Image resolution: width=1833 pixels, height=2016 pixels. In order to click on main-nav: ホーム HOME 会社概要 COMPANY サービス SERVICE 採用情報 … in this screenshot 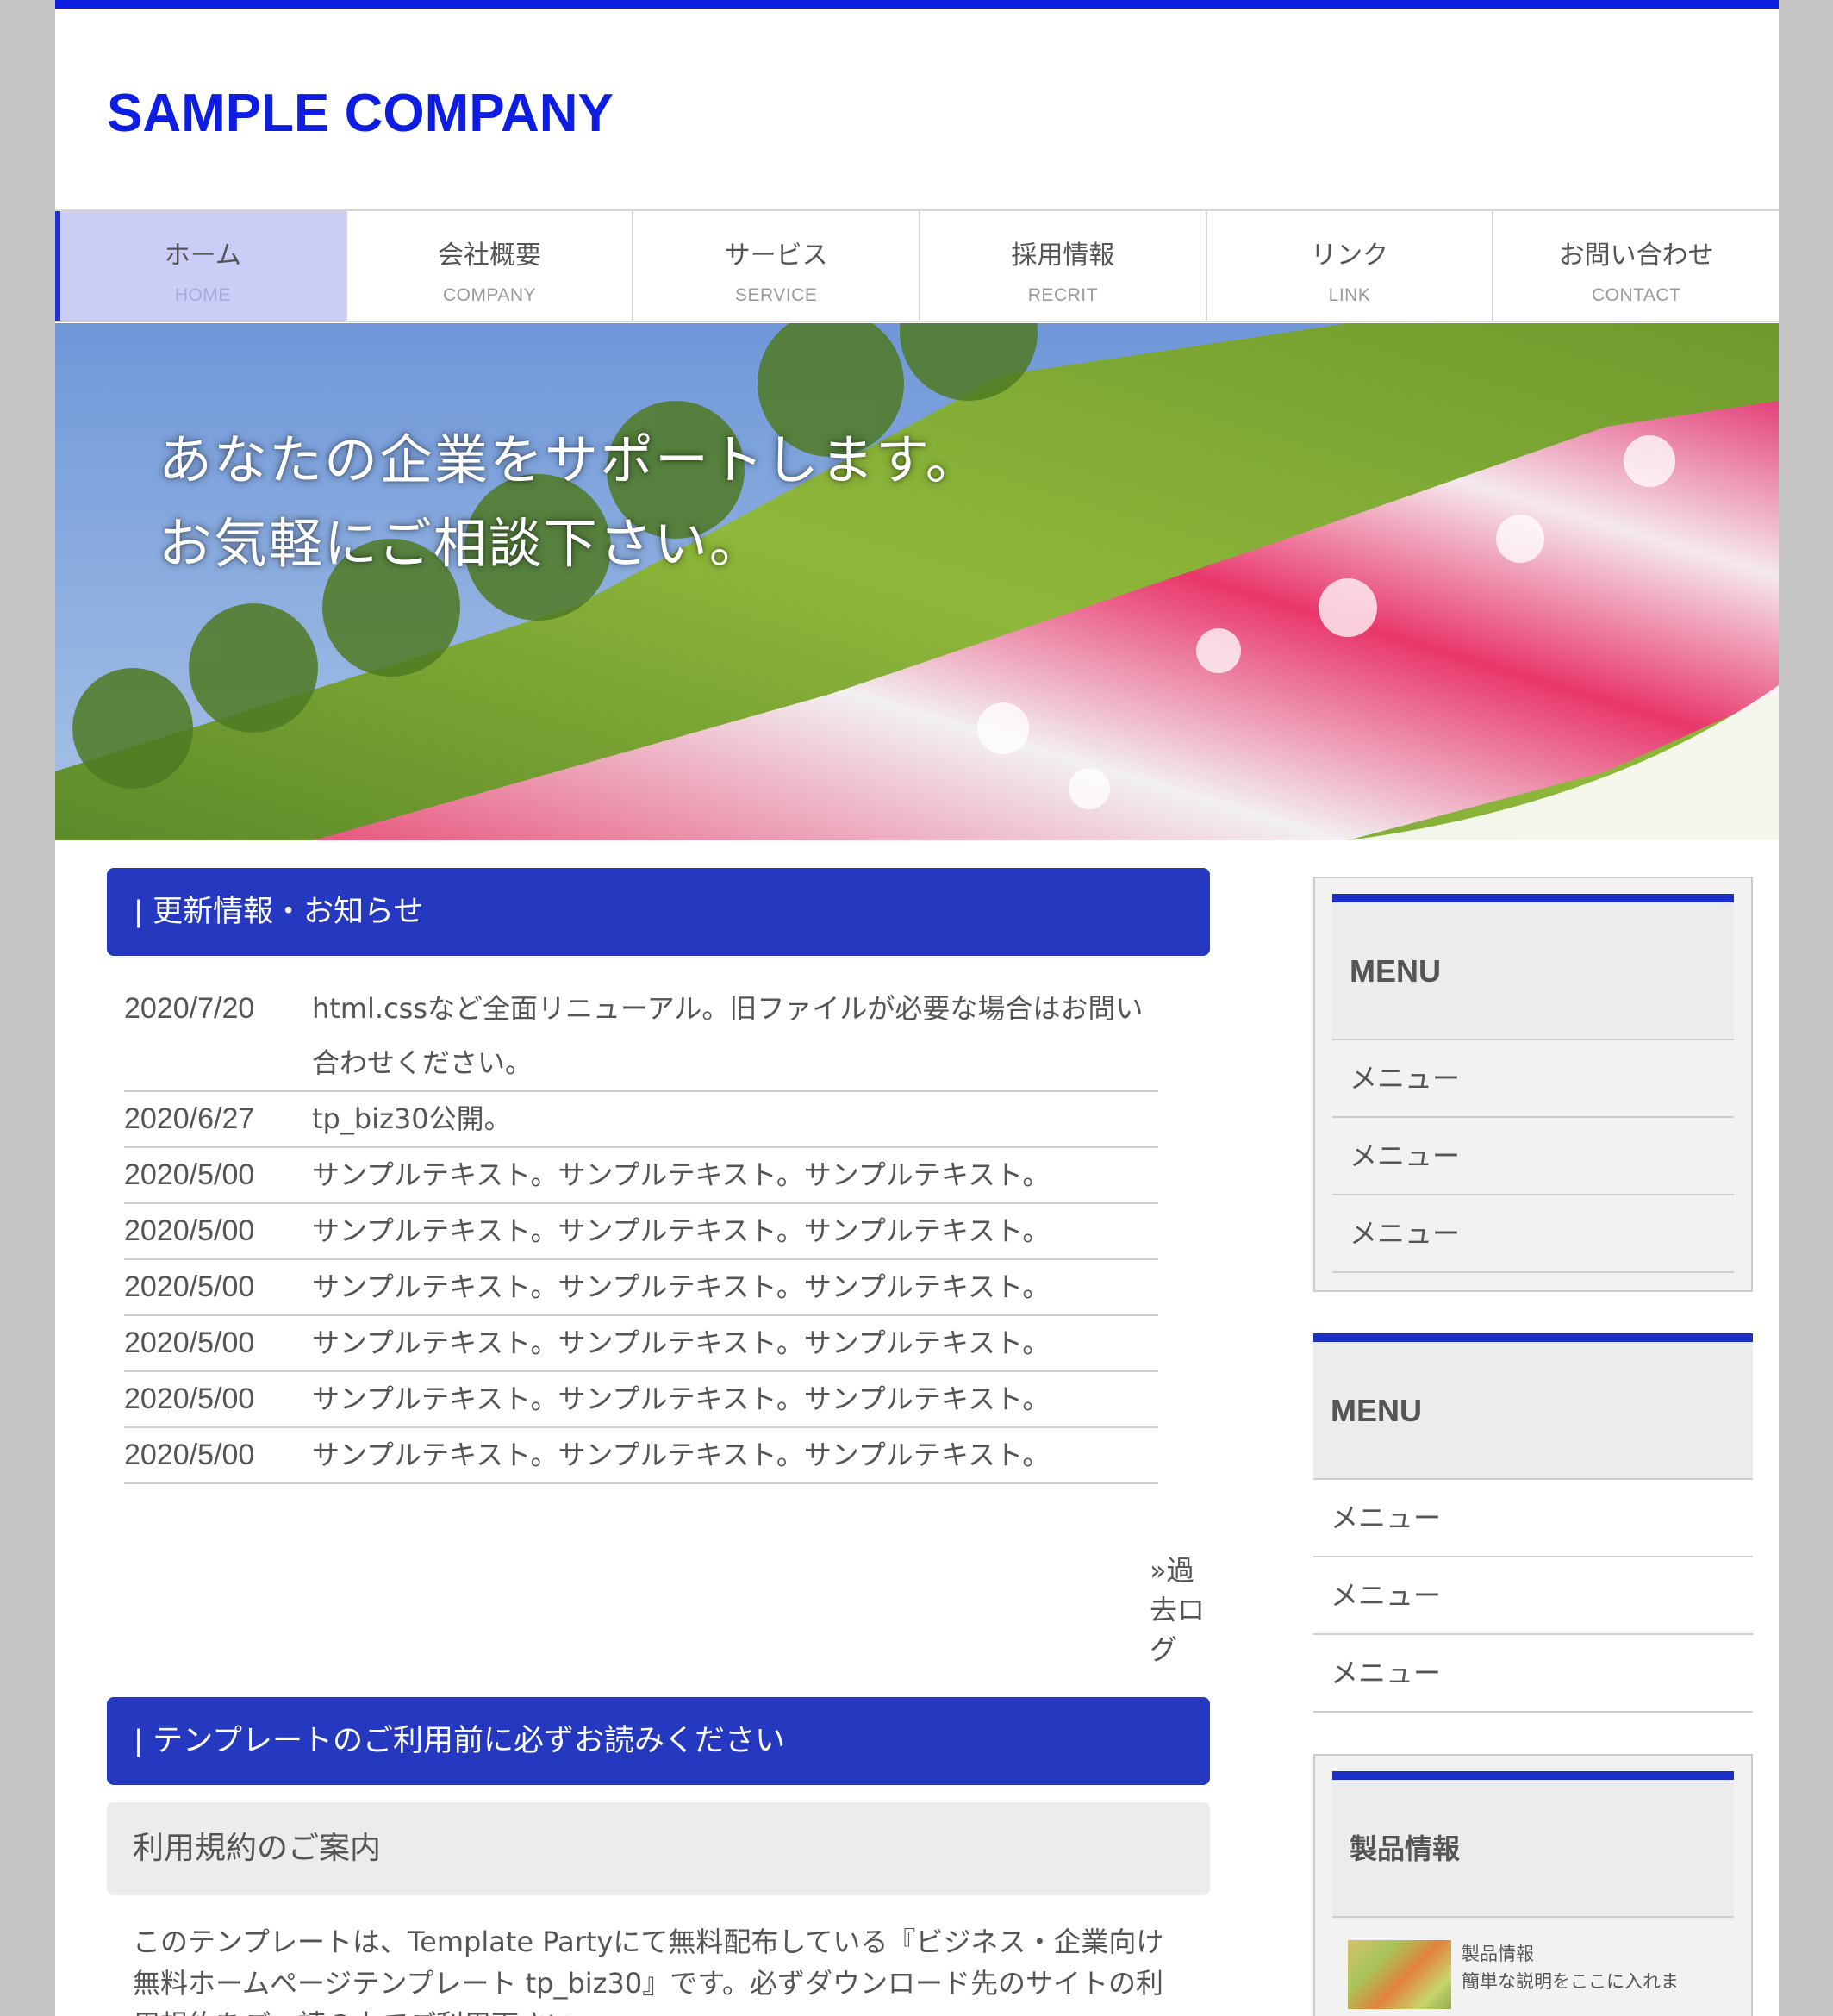, I will do `click(917, 265)`.